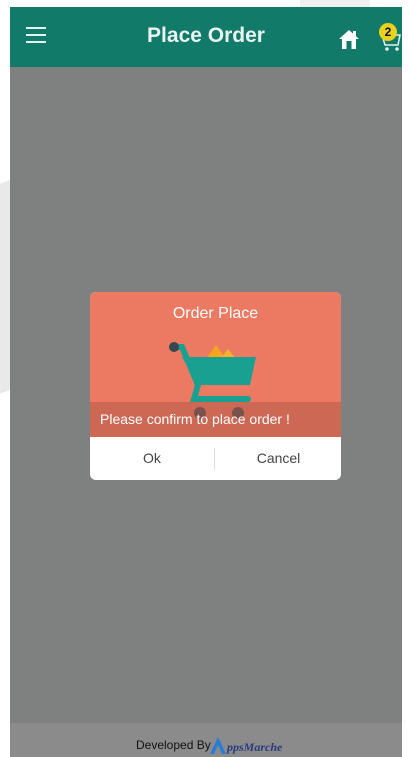 The width and height of the screenshot is (410, 757). What do you see at coordinates (218, 745) in the screenshot?
I see `appsmarche-logo-icon` at bounding box center [218, 745].